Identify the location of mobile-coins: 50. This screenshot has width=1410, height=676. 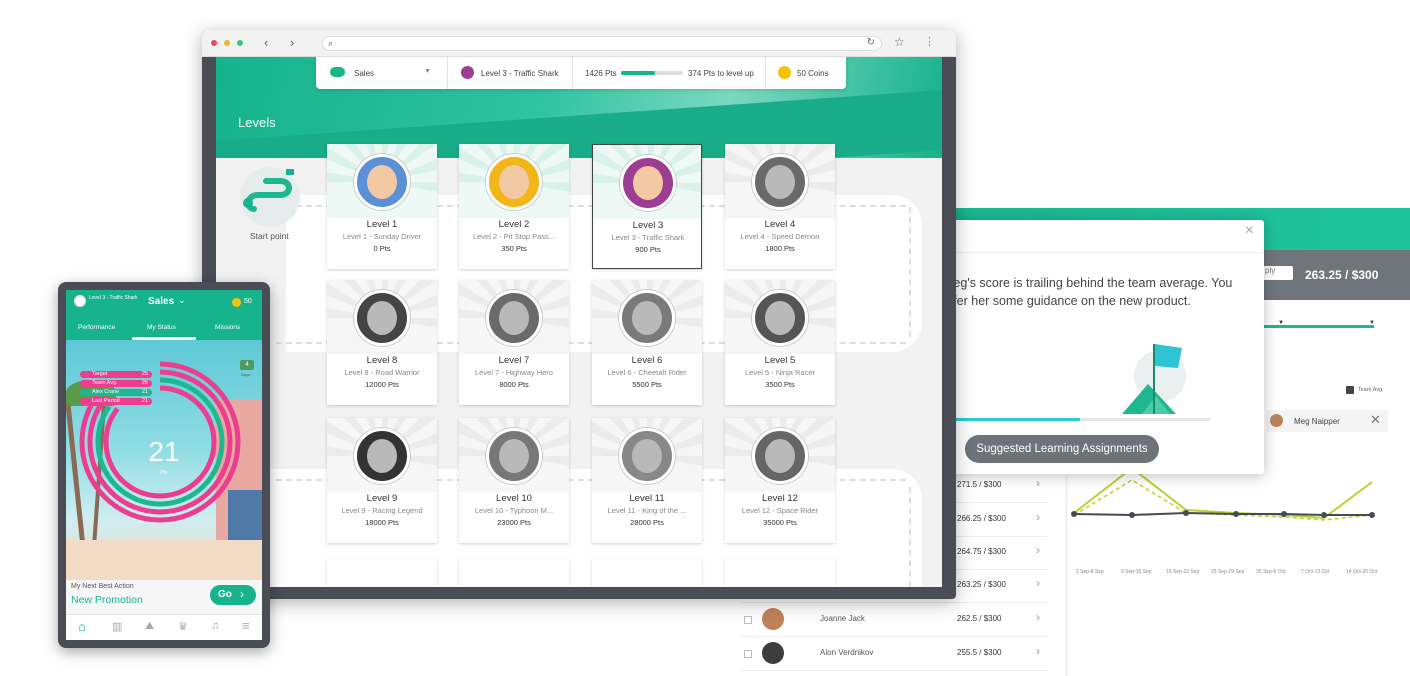
(248, 301).